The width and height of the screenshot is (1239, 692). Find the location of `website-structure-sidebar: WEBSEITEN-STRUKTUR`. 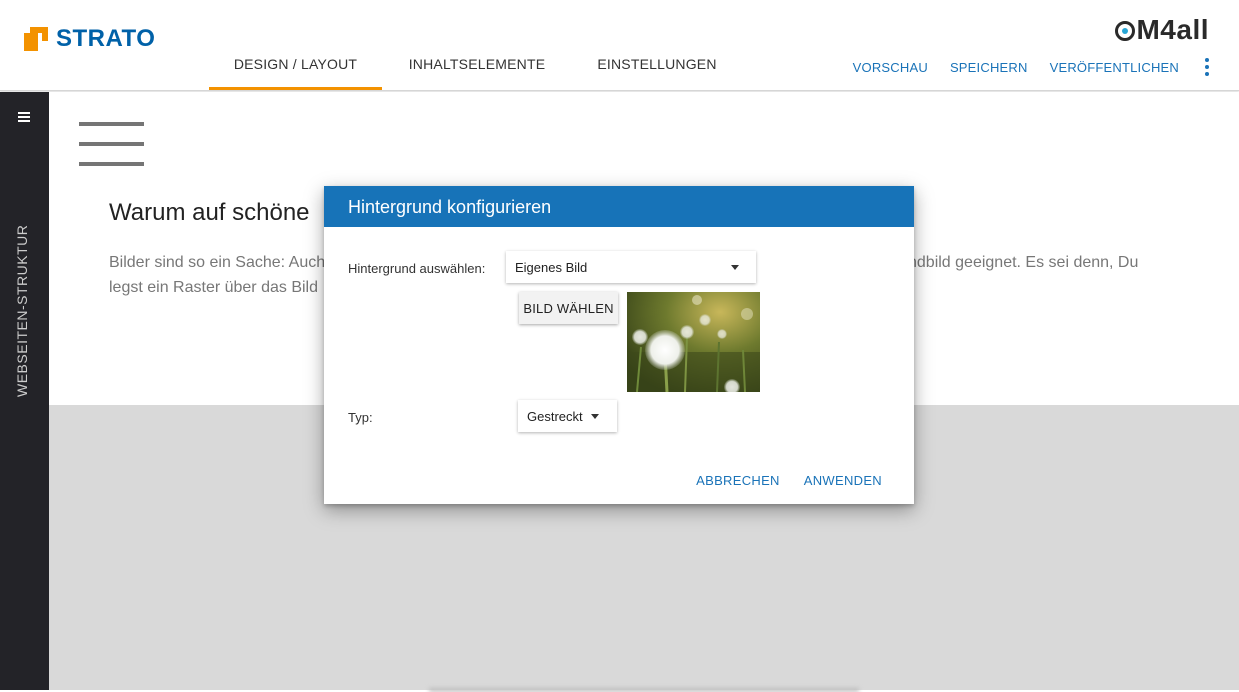

website-structure-sidebar: WEBSEITEN-STRUKTUR is located at coordinates (24, 391).